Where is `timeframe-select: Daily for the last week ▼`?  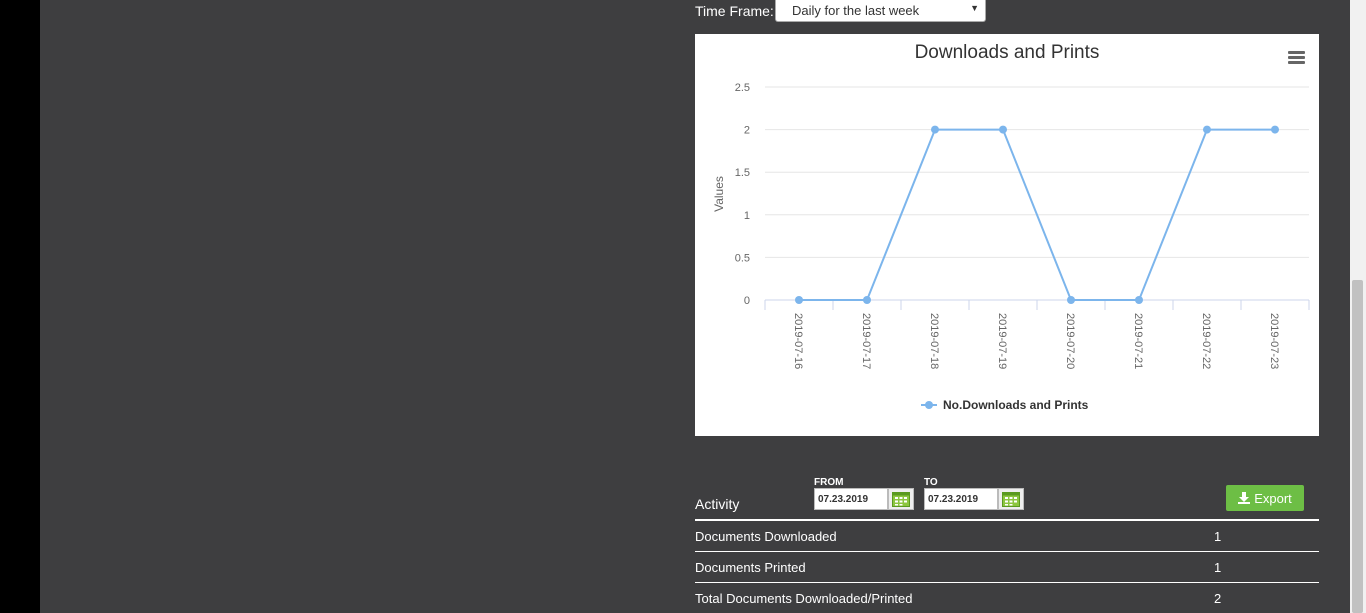
timeframe-select: Daily for the last week ▼ is located at coordinates (880, 11).